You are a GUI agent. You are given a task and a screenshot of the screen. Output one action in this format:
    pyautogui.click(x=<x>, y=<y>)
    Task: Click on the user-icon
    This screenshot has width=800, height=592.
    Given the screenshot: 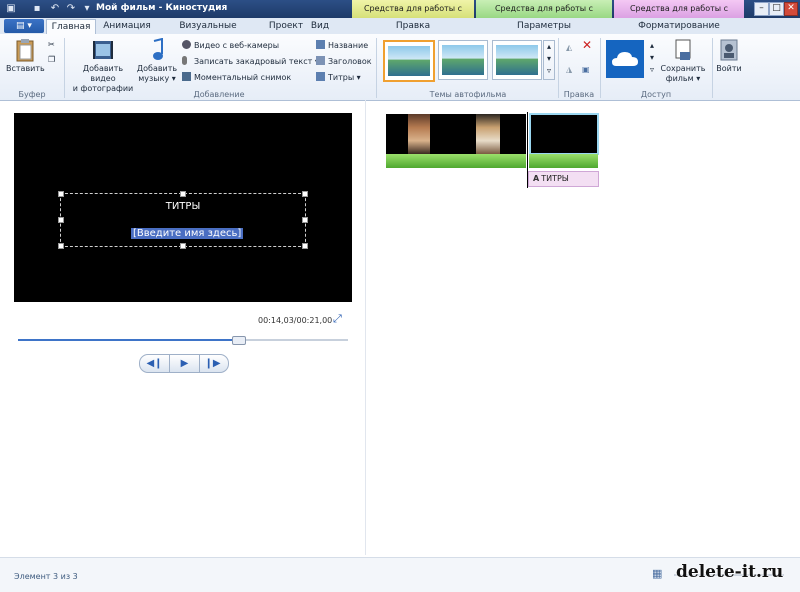 What is the action you would take?
    pyautogui.click(x=729, y=50)
    